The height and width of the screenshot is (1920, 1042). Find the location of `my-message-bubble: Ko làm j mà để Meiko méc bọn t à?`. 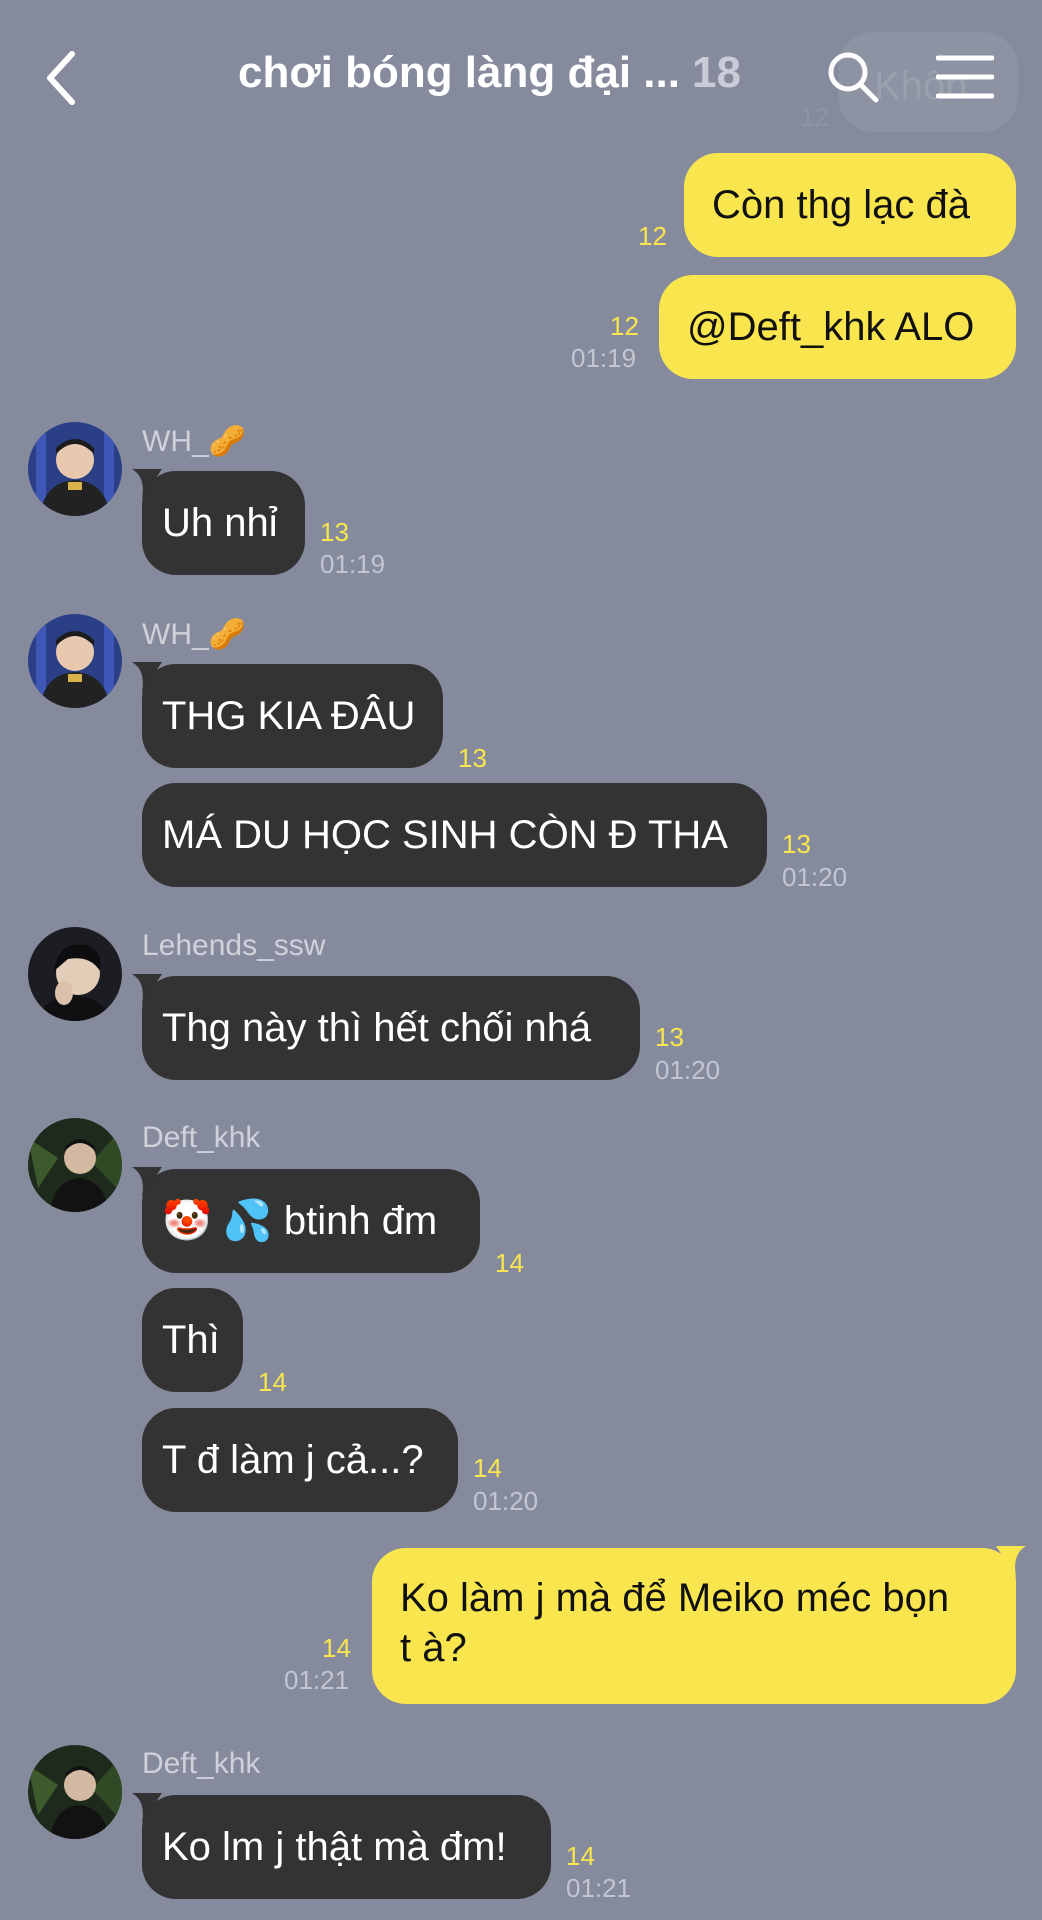

my-message-bubble: Ko làm j mà để Meiko méc bọn t à? is located at coordinates (694, 1626).